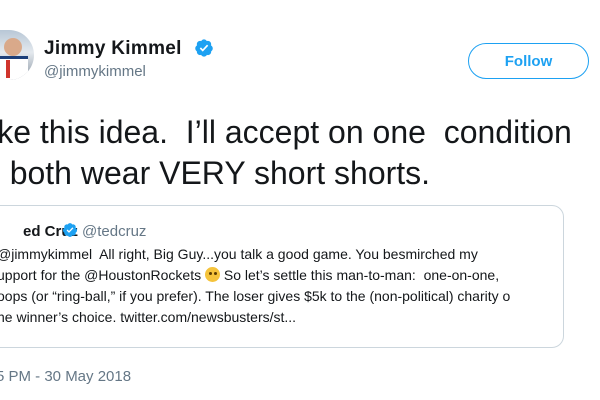  Describe the element at coordinates (215, 173) in the screenshot. I see `tweet-line: e both wear VERY short shorts.` at that location.